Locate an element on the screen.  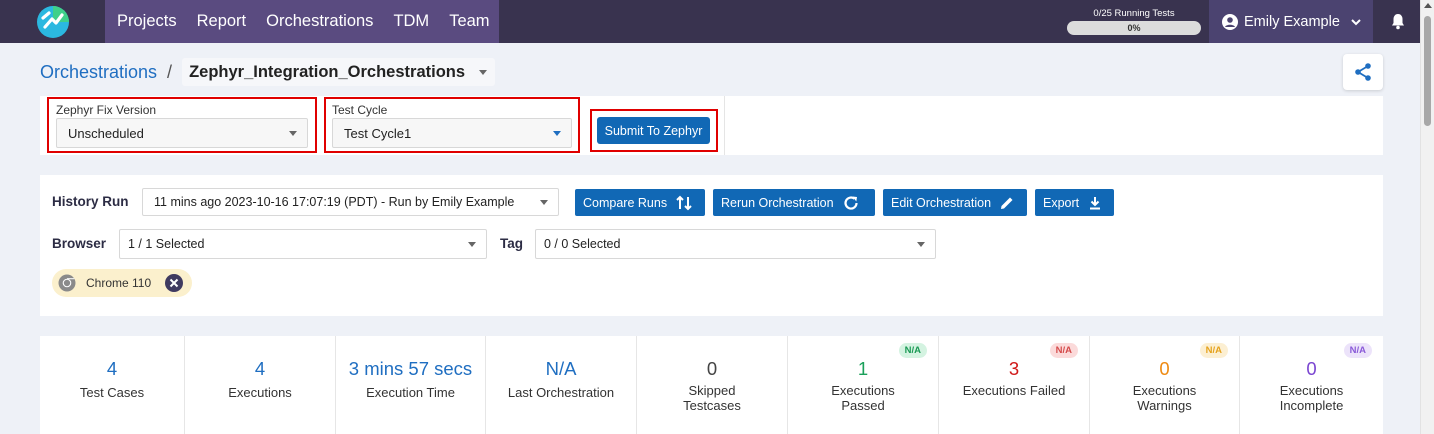
close-circle-icon is located at coordinates (174, 283).